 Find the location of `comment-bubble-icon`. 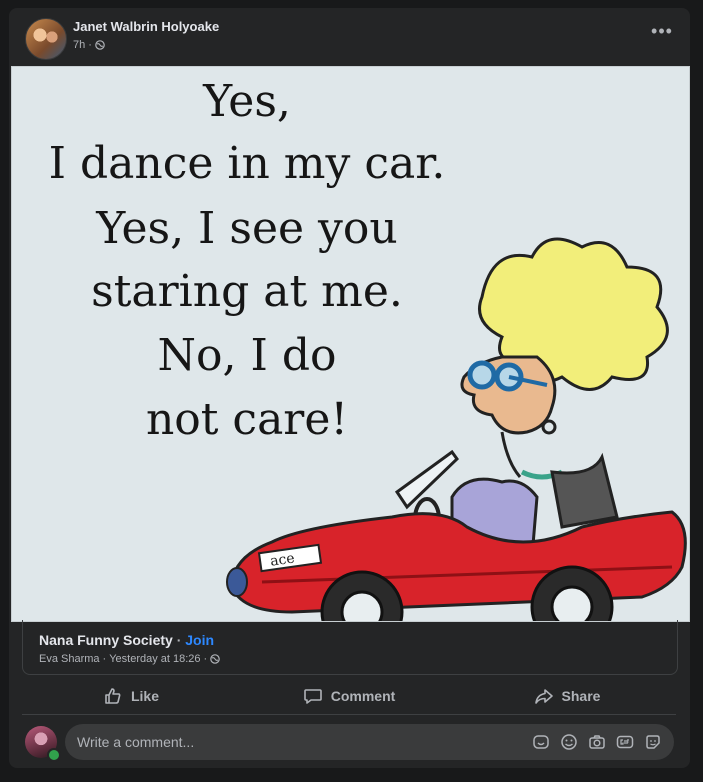

comment-bubble-icon is located at coordinates (312, 696).